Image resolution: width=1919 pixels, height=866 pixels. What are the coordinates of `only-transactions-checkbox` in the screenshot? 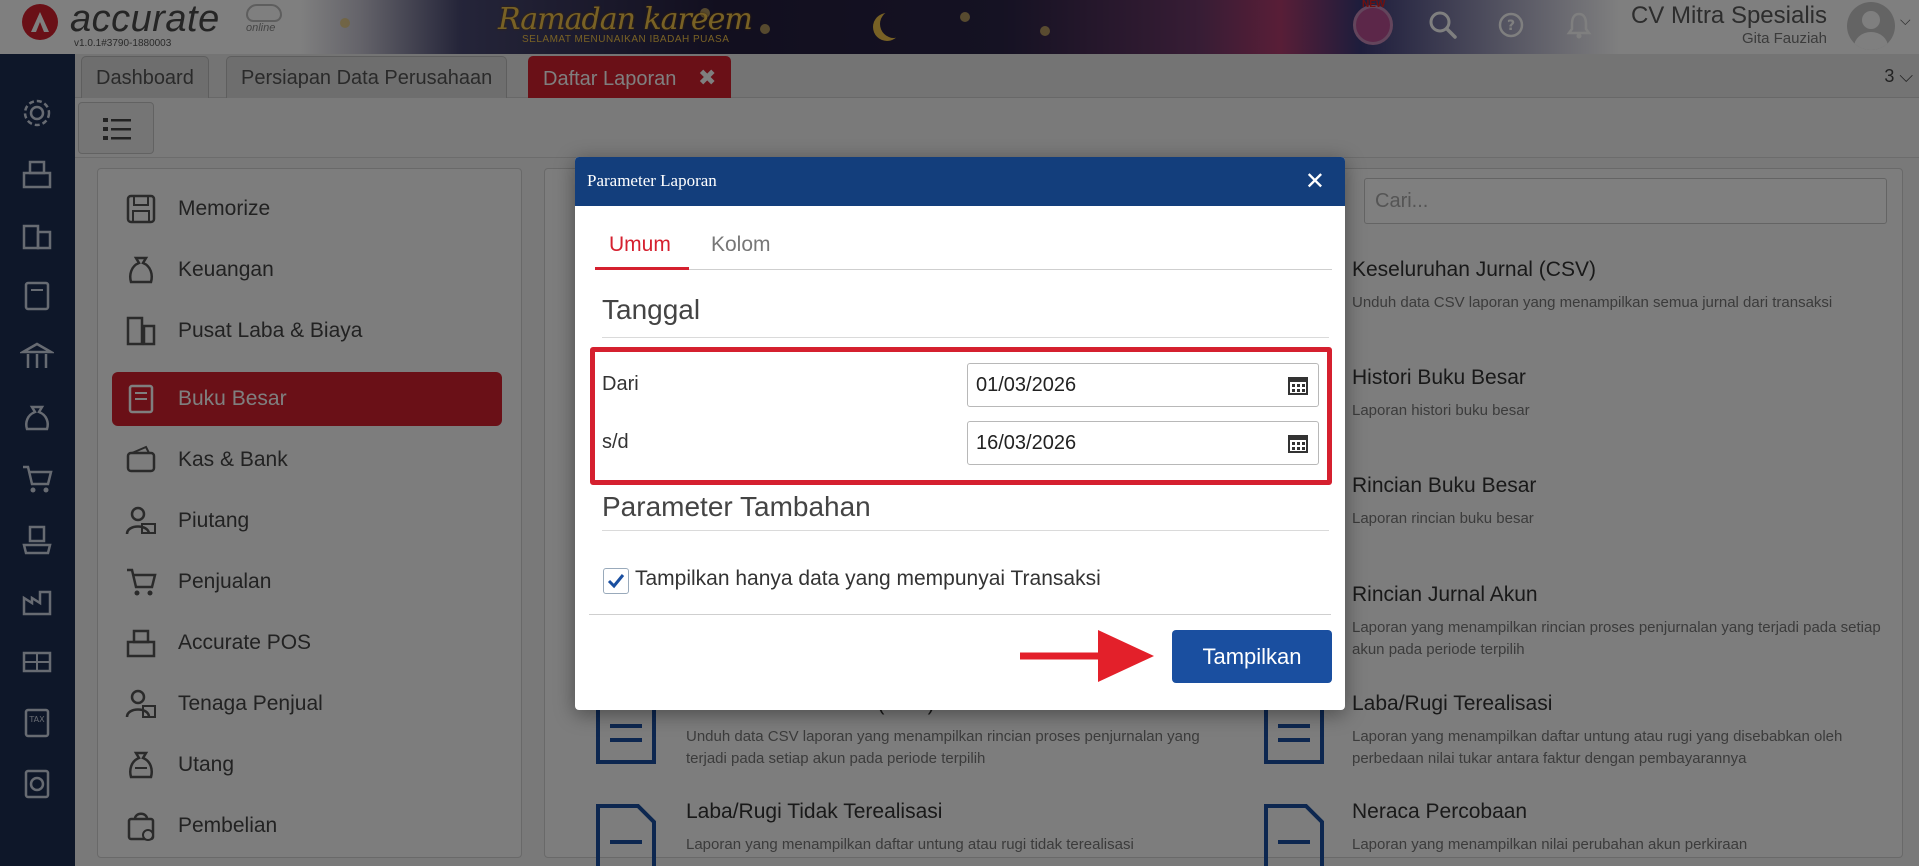 It's located at (616, 581).